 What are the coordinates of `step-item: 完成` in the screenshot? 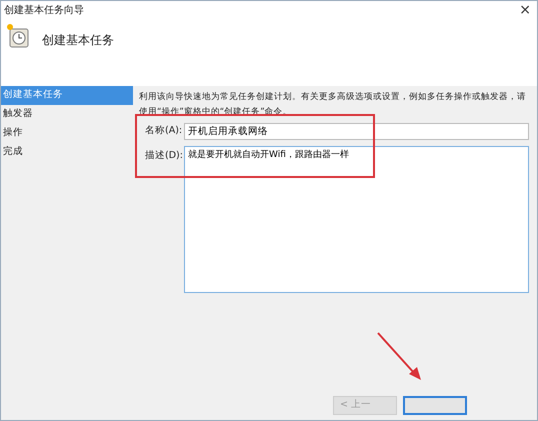 It's located at (67, 152).